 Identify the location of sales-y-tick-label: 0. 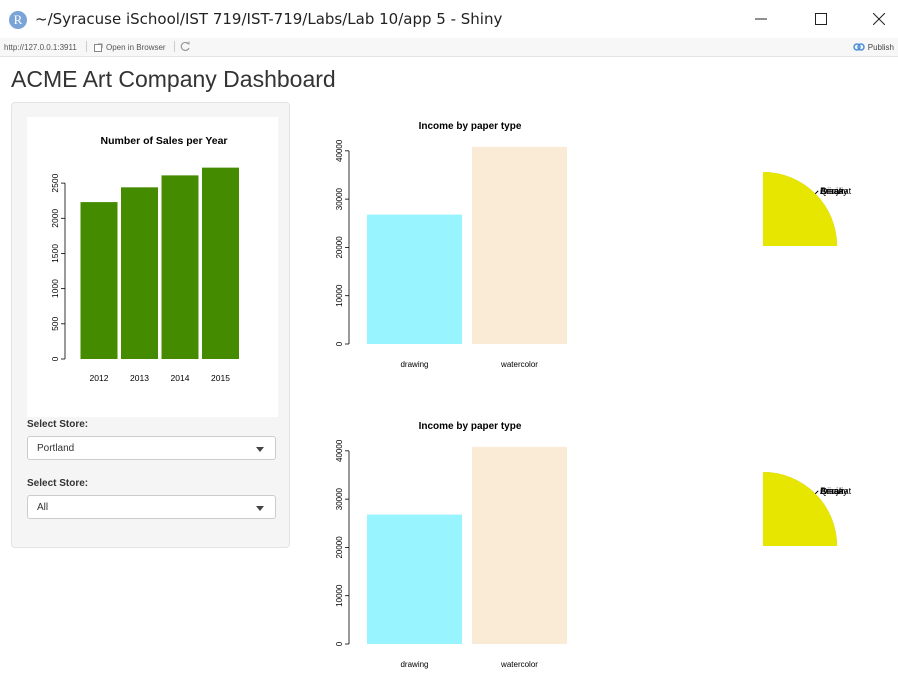
(55, 358).